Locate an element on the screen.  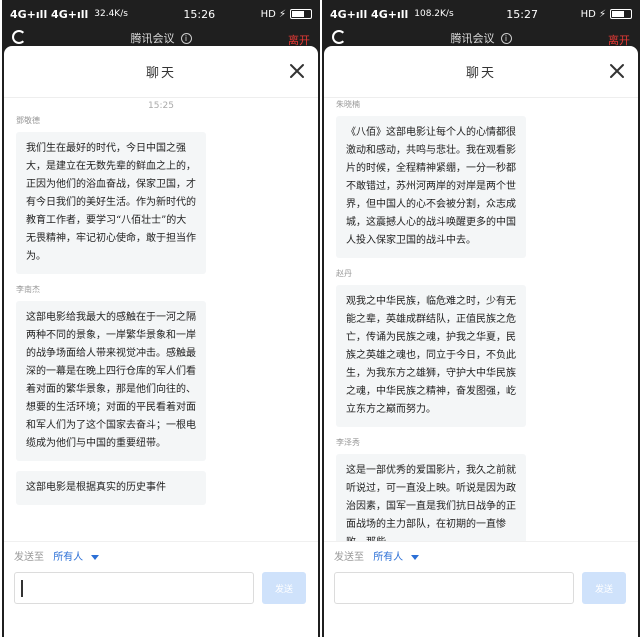
status-bar: 4G+ıll 4G+ıll 108.2K/s 15:27 HD ⚡ is located at coordinates (481, 14).